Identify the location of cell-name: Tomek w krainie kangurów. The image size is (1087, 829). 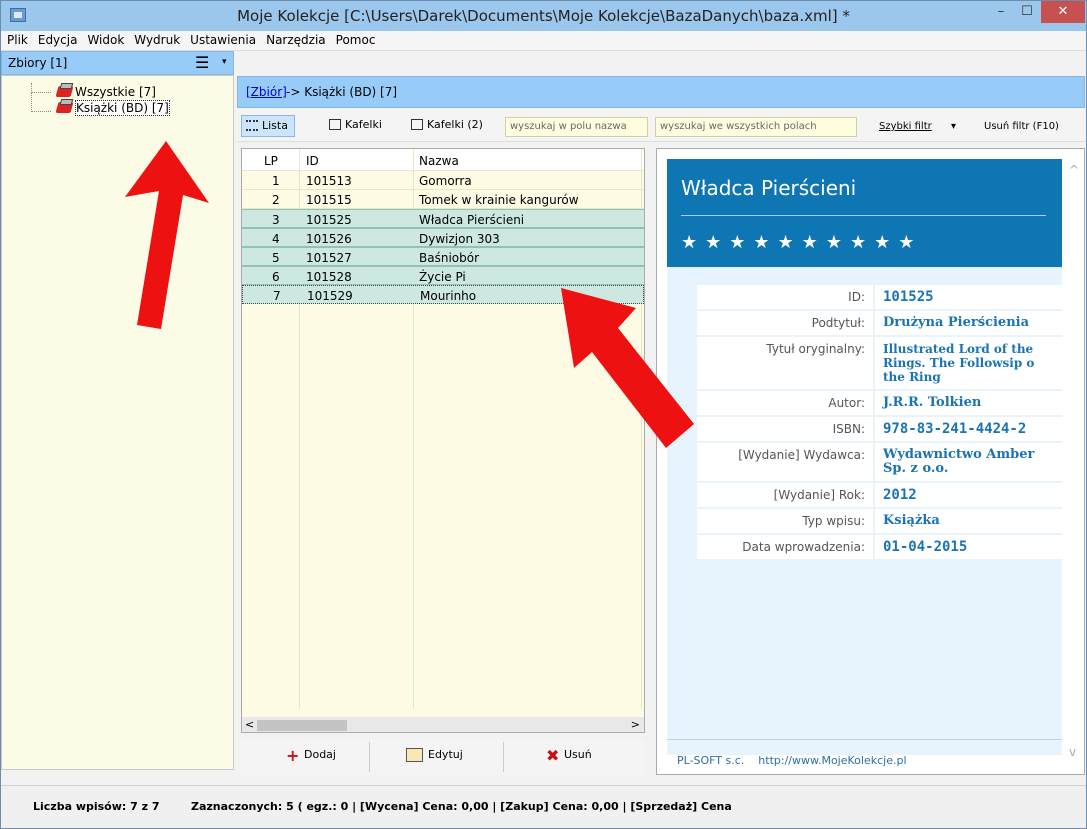
(499, 200).